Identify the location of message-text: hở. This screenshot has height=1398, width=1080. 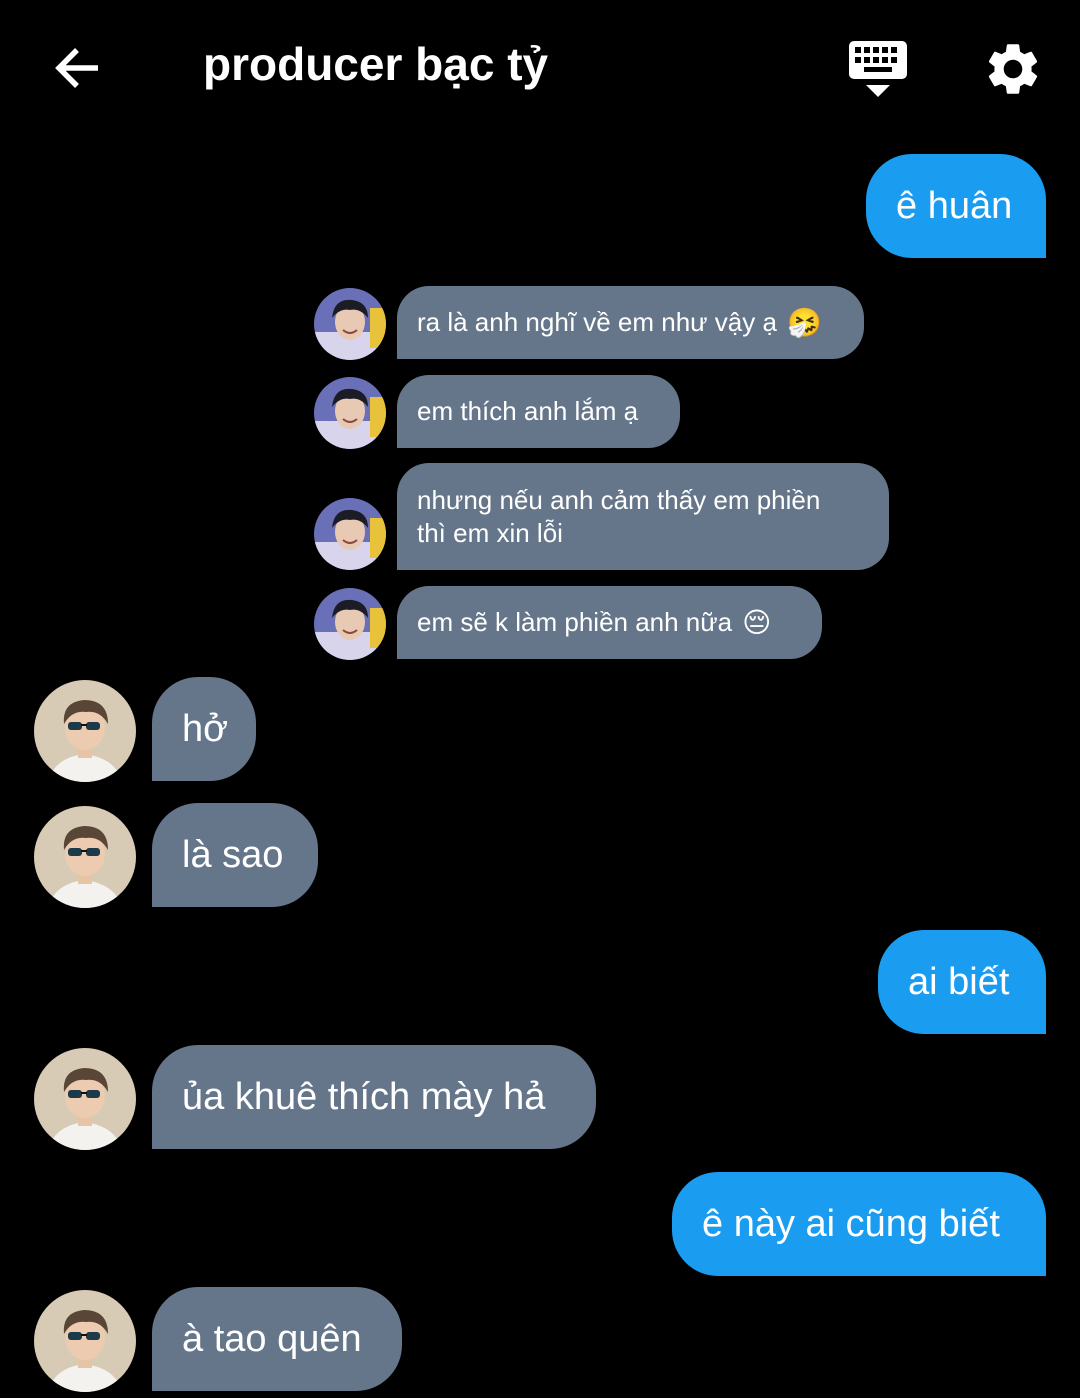
(205, 729).